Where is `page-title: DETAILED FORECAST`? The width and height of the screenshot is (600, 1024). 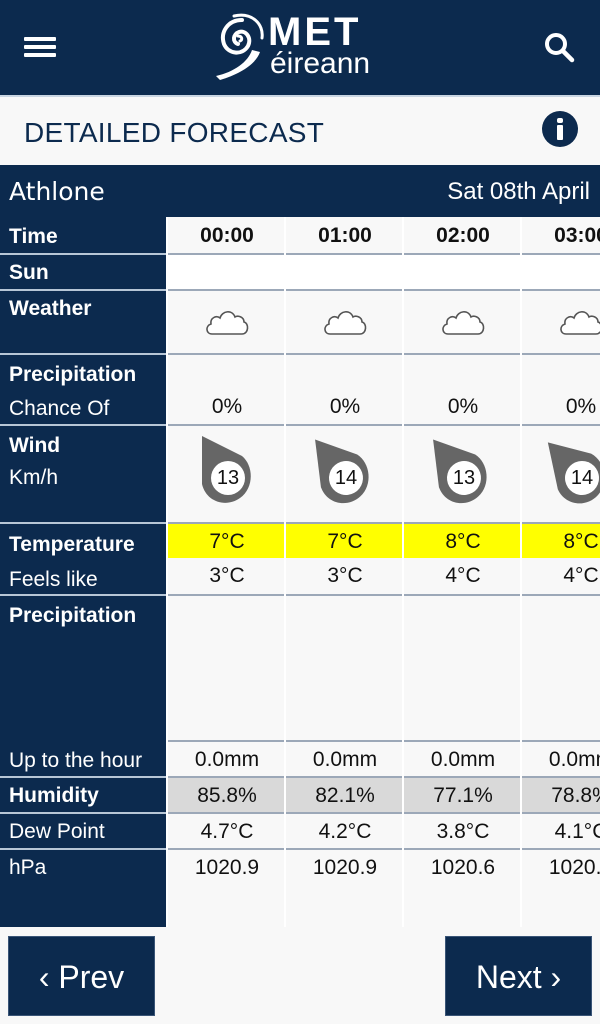
page-title: DETAILED FORECAST is located at coordinates (174, 132).